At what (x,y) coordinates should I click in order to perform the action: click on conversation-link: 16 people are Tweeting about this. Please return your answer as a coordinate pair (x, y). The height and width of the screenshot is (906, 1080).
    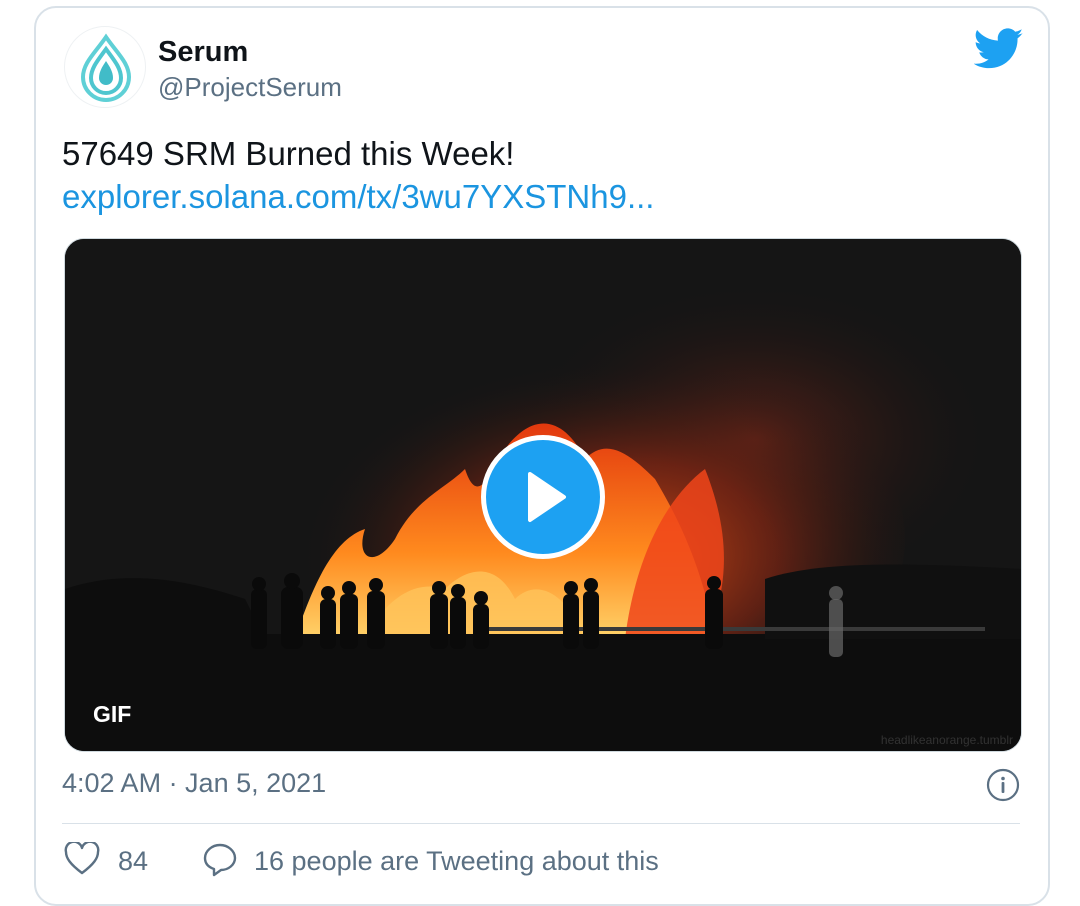
    Looking at the image, I should click on (456, 861).